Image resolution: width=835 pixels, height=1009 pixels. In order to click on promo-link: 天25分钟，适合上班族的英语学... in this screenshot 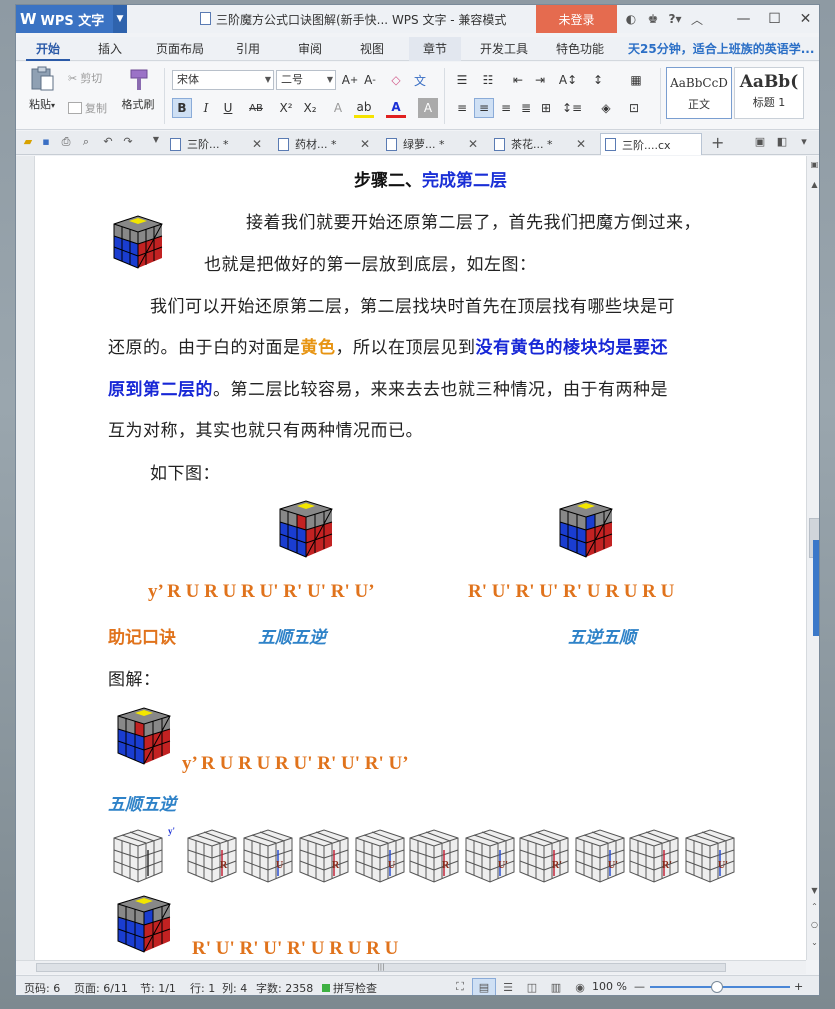, I will do `click(721, 49)`.